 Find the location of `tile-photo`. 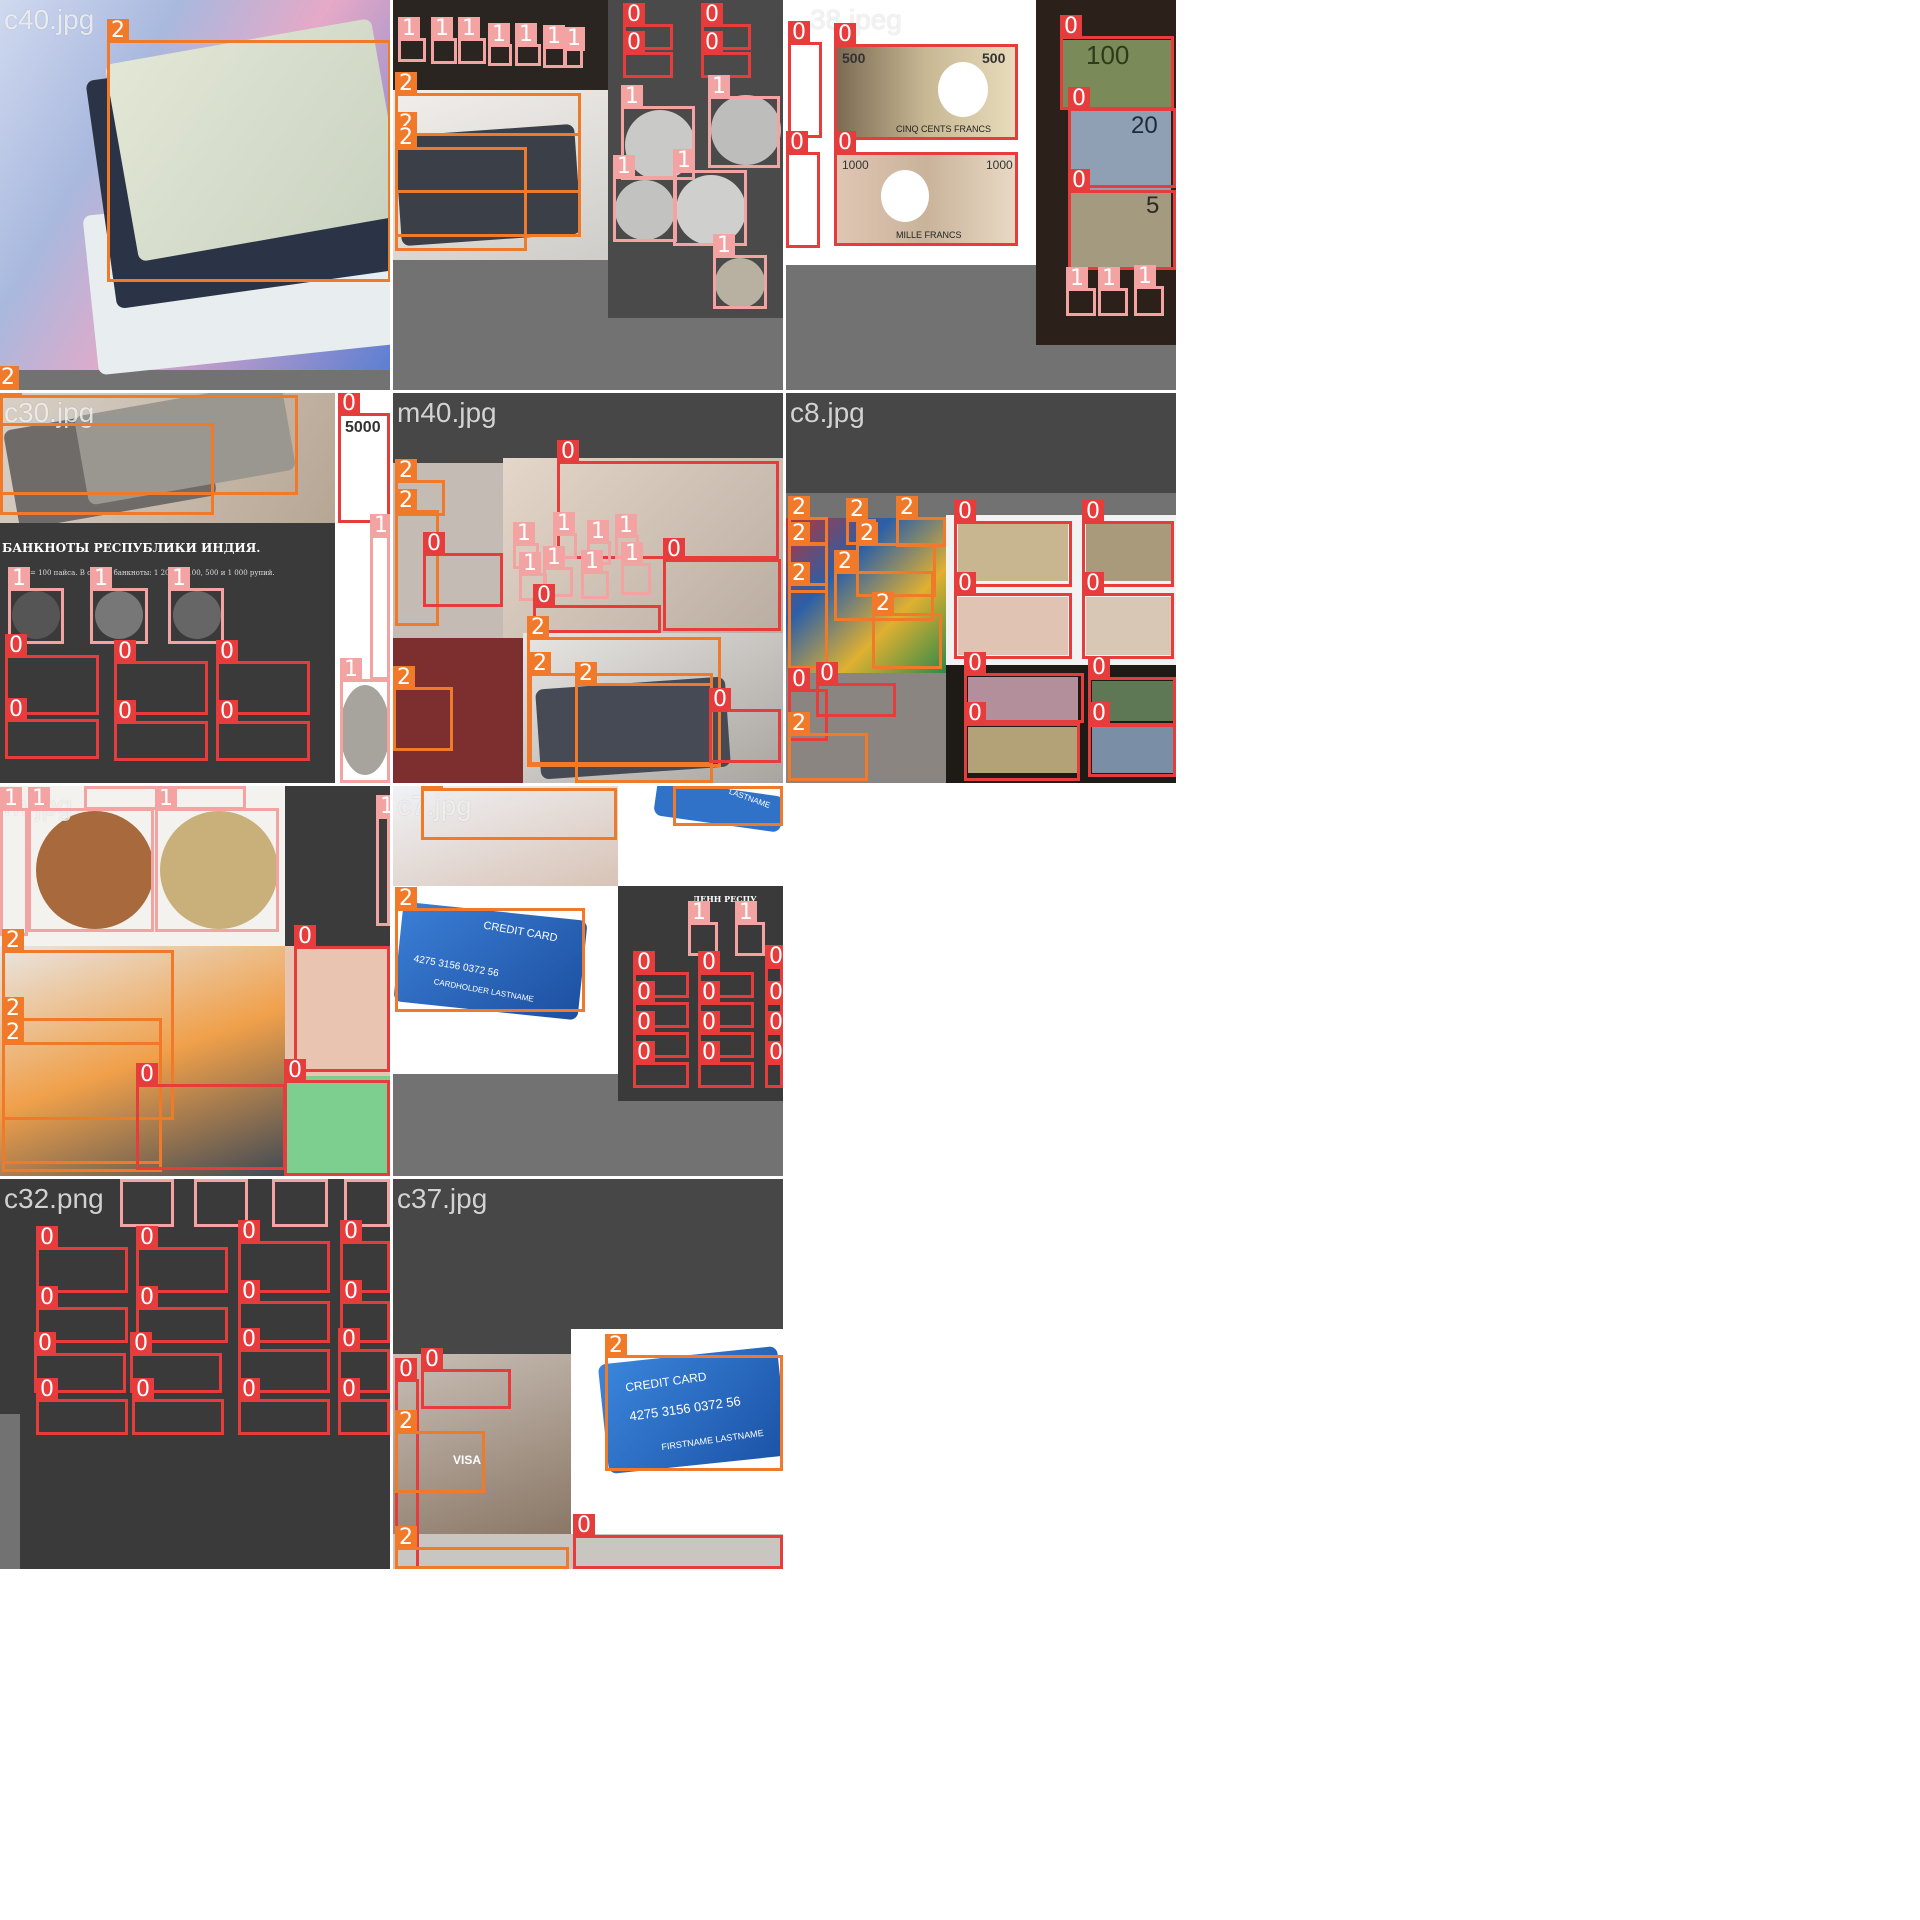

tile-photo is located at coordinates (337, 866).